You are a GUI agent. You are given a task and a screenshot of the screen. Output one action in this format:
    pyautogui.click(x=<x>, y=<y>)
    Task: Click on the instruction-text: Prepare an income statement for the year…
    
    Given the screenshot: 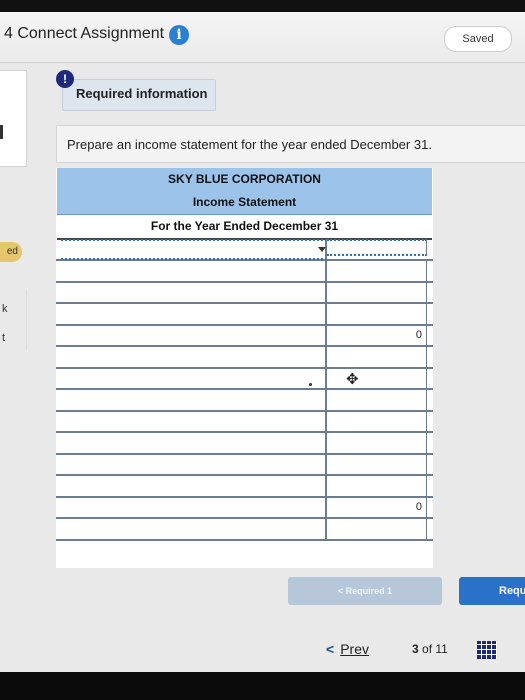 What is the action you would take?
    pyautogui.click(x=249, y=144)
    